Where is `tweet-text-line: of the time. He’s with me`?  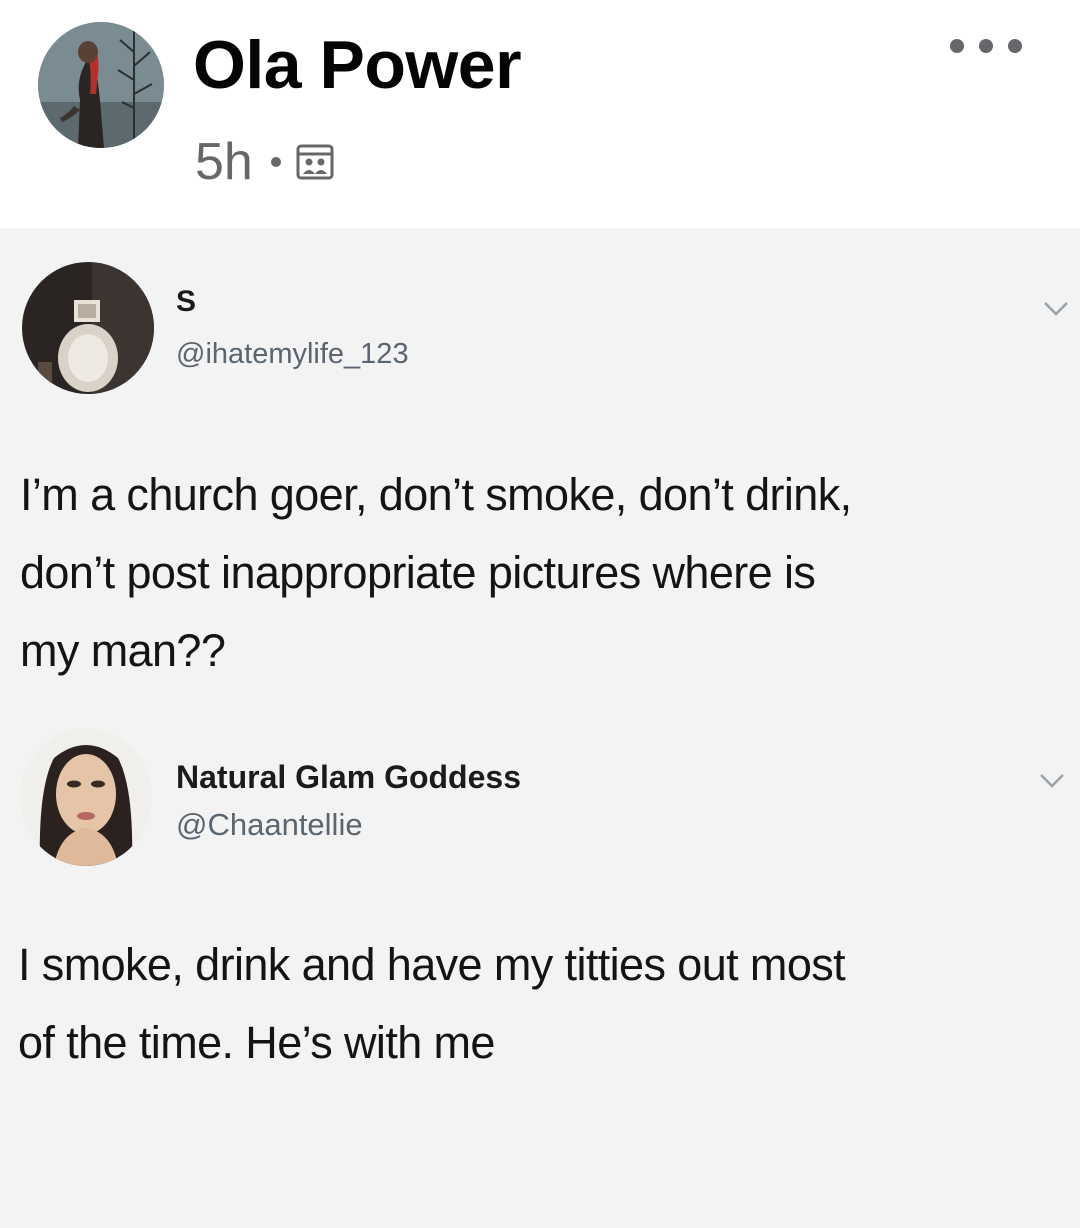 tweet-text-line: of the time. He’s with me is located at coordinates (256, 1042).